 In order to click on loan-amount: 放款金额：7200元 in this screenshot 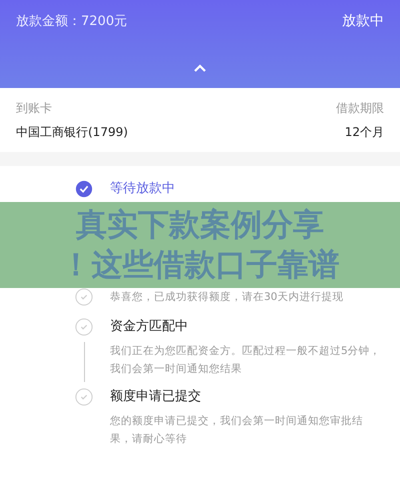, I will do `click(72, 21)`.